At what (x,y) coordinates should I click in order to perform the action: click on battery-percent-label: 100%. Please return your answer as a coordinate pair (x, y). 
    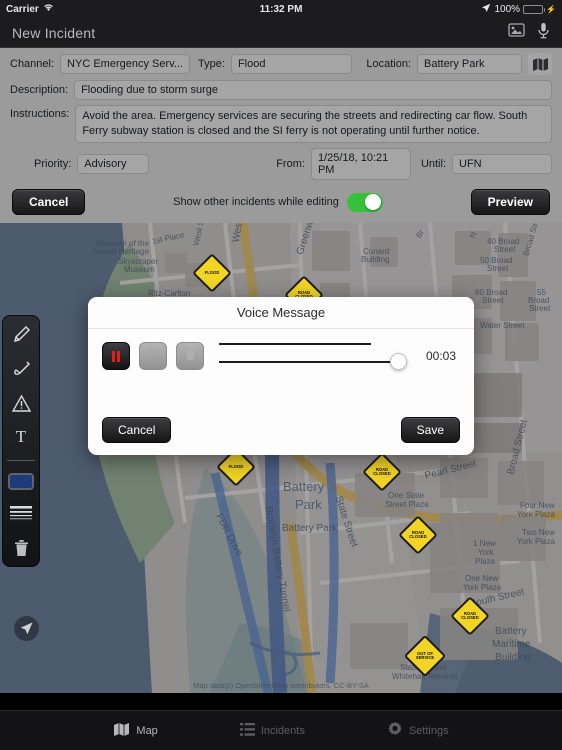
    Looking at the image, I should click on (507, 9).